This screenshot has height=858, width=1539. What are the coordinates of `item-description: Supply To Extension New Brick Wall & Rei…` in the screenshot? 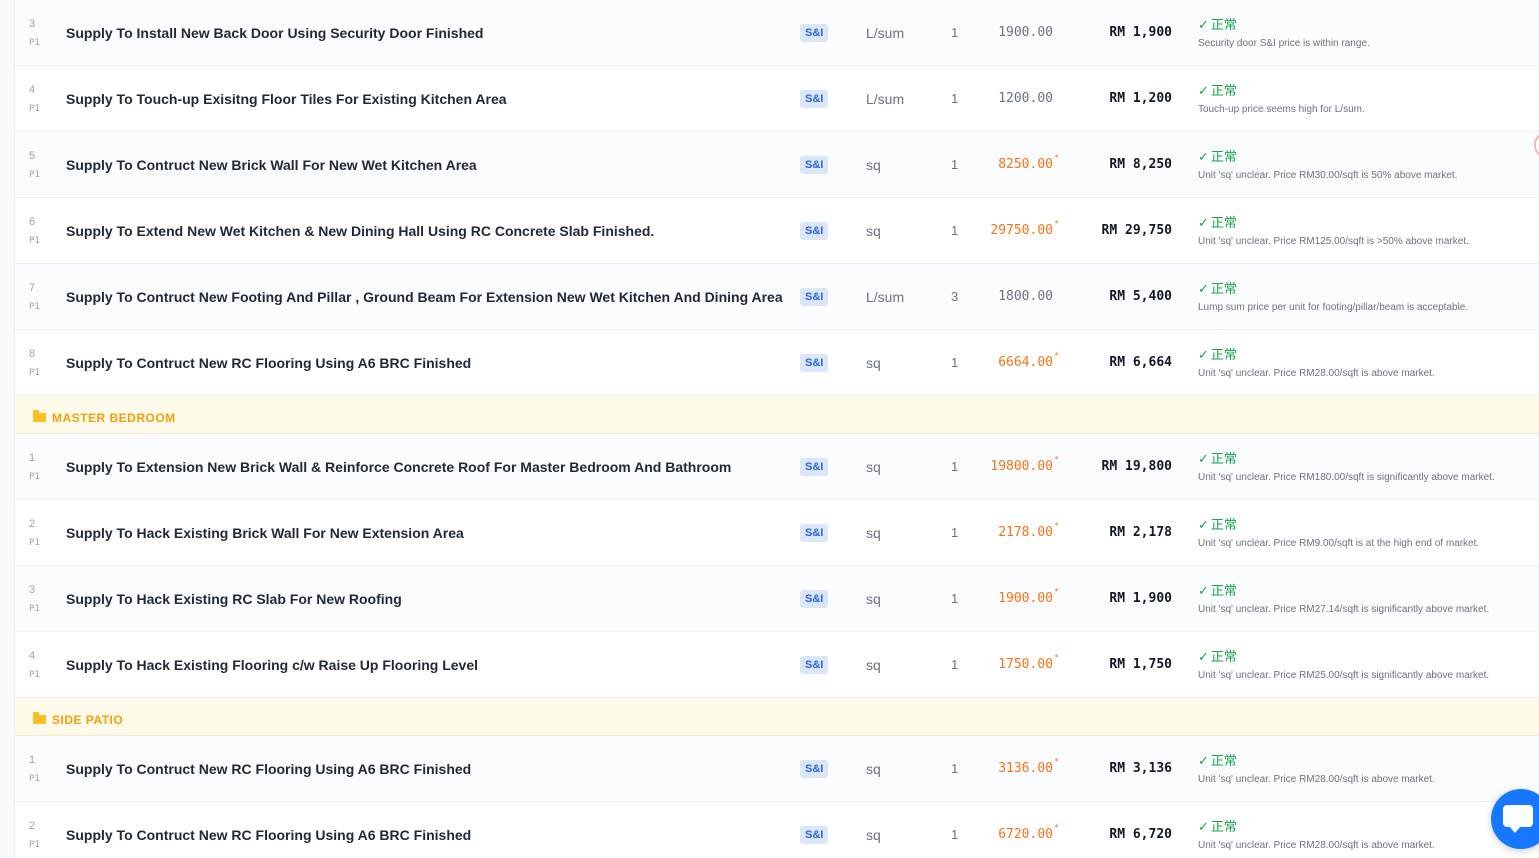 It's located at (399, 467).